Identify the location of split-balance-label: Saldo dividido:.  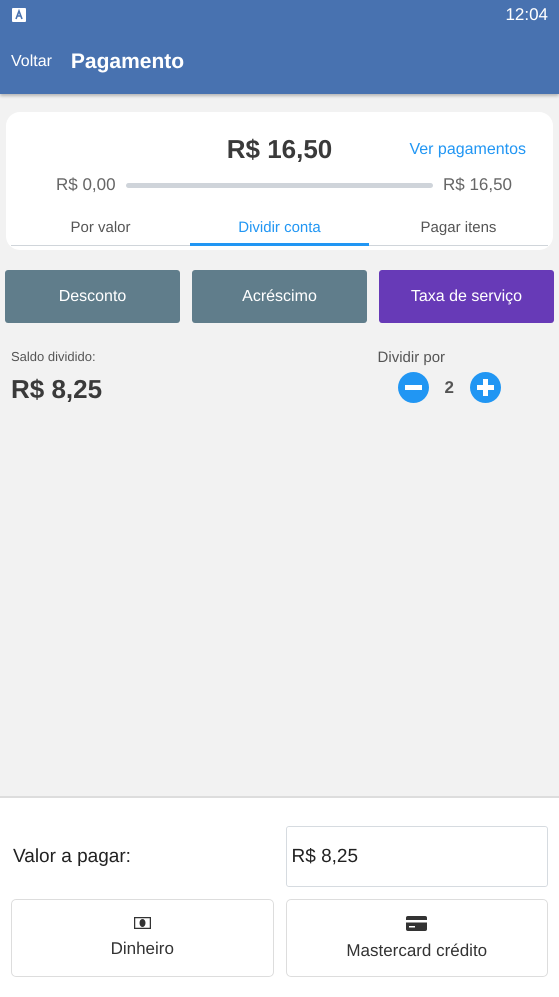
(54, 356).